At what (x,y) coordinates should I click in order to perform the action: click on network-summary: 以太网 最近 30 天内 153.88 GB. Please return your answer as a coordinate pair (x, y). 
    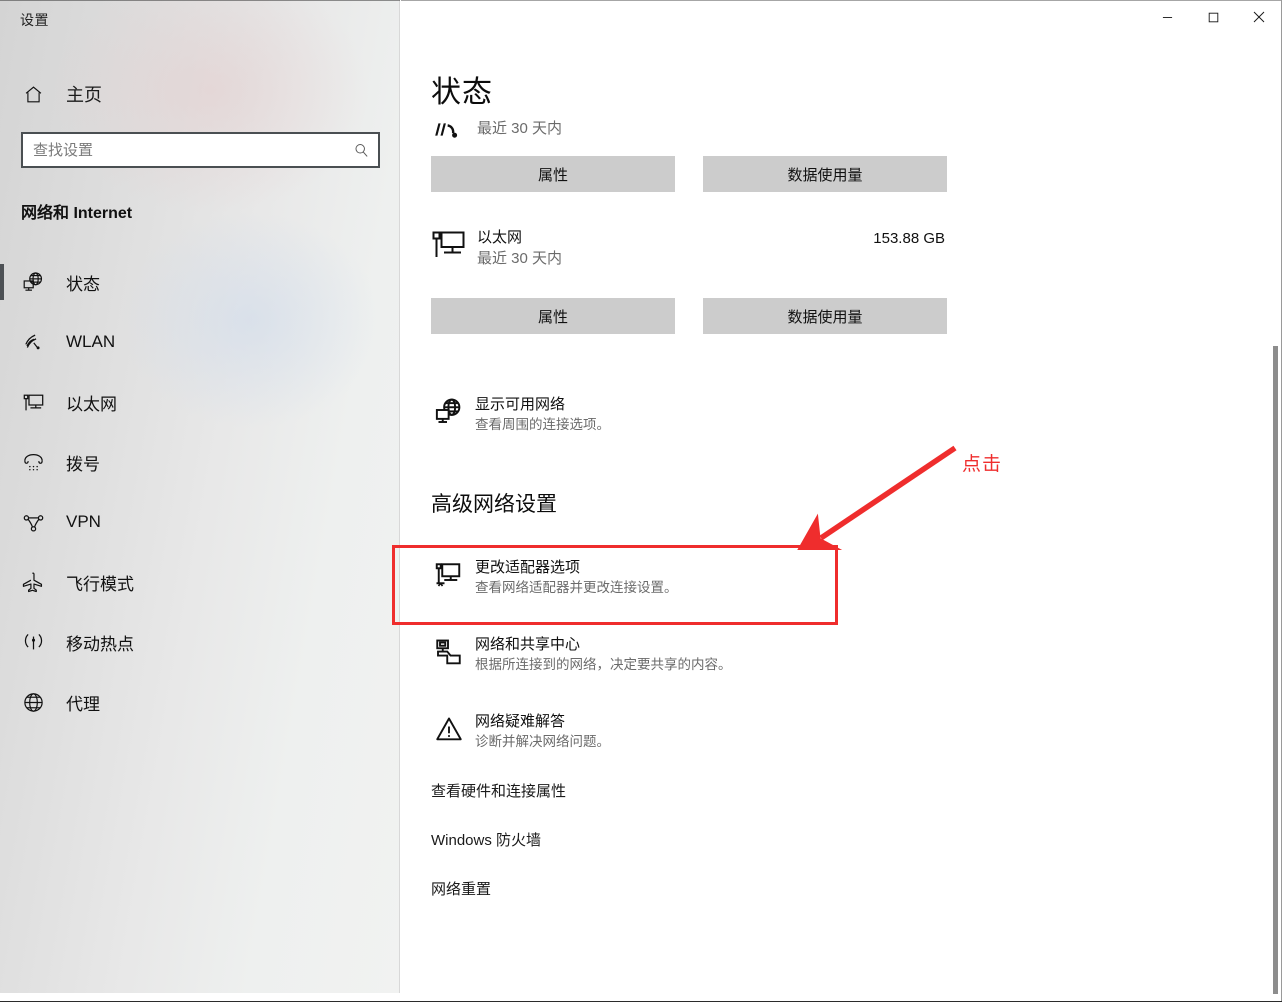
    Looking at the image, I should click on (841, 249).